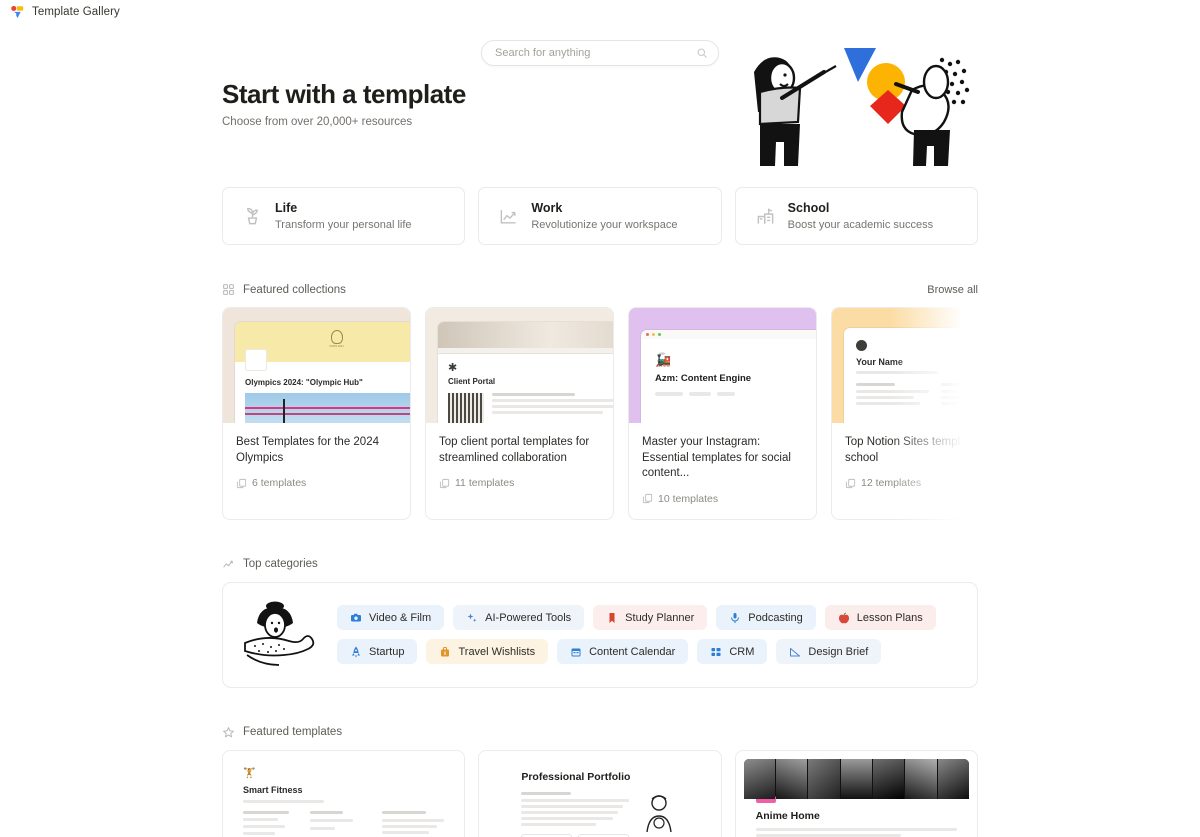 The width and height of the screenshot is (1200, 837). Describe the element at coordinates (228, 731) in the screenshot. I see `star-icon` at that location.